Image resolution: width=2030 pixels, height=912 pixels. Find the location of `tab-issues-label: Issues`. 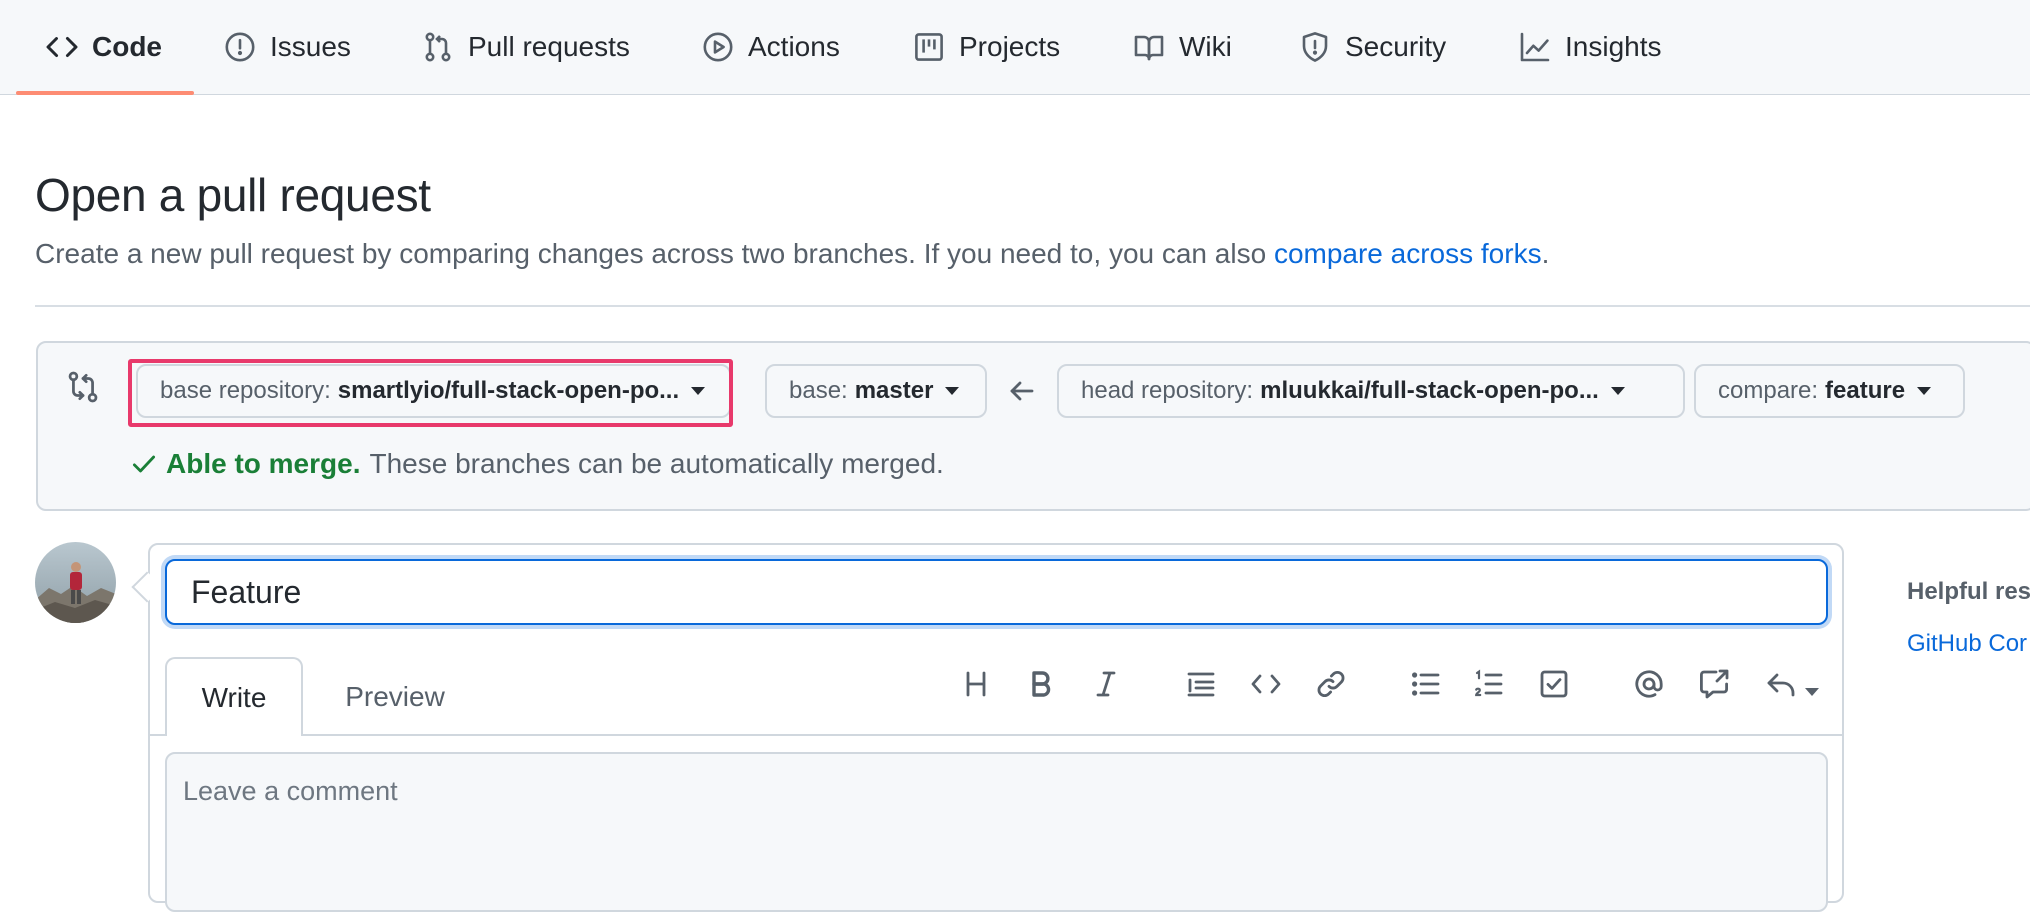

tab-issues-label: Issues is located at coordinates (310, 46).